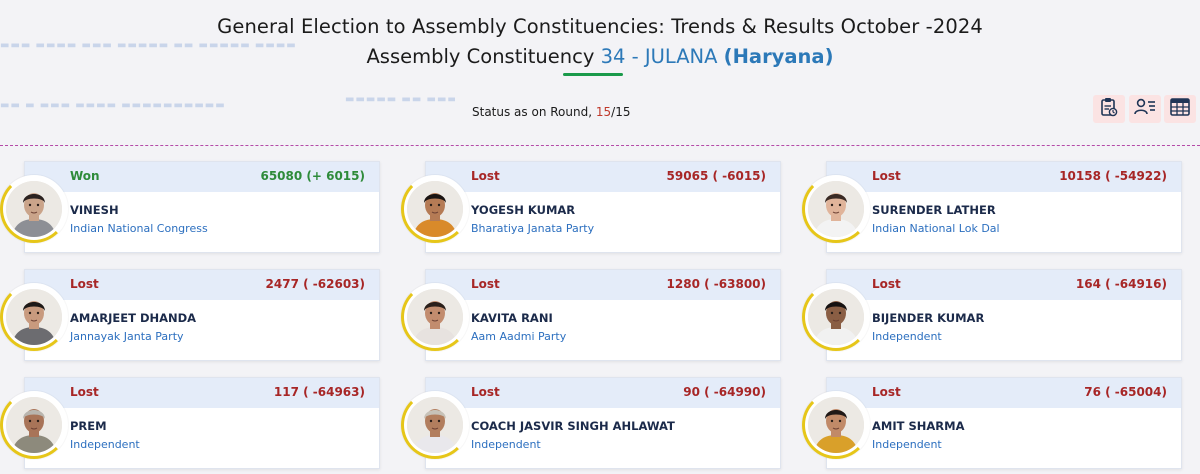 This screenshot has width=1200, height=474. I want to click on vote-count: 10158 ( -54922), so click(1113, 176).